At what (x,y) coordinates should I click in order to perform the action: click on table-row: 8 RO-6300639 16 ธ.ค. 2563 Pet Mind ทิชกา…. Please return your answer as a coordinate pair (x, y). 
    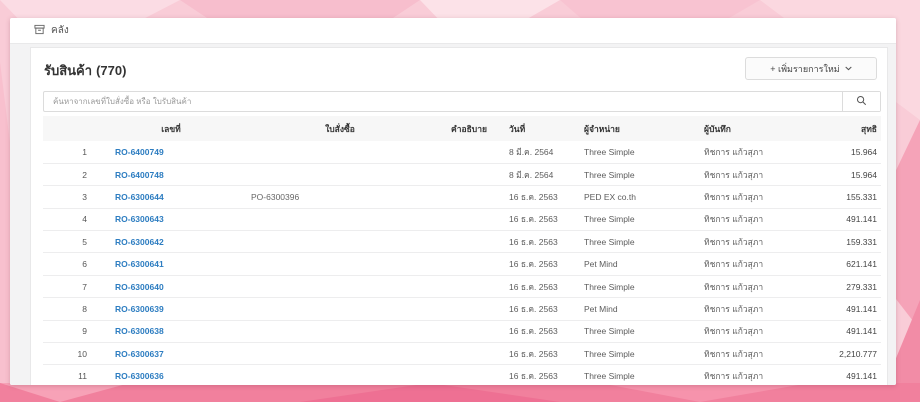
    Looking at the image, I should click on (462, 309).